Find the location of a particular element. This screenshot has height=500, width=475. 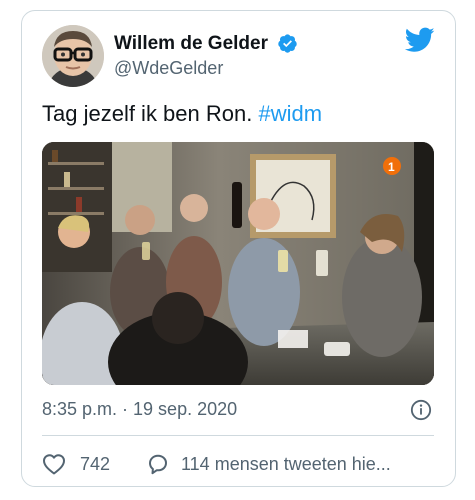

hashtag-link: #widm is located at coordinates (290, 113).